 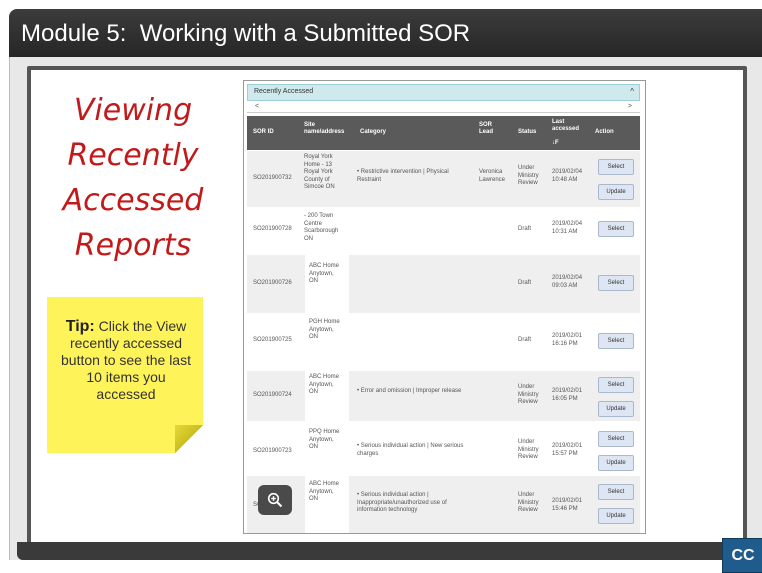 I want to click on category-cell: • Error and omission | Improper release, so click(x=409, y=391).